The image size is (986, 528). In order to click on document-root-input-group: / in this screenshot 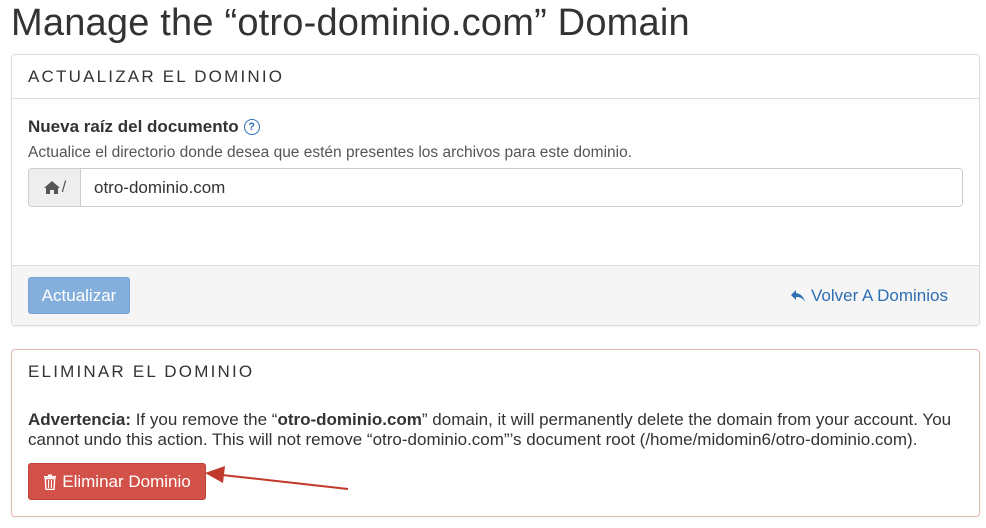, I will do `click(495, 187)`.